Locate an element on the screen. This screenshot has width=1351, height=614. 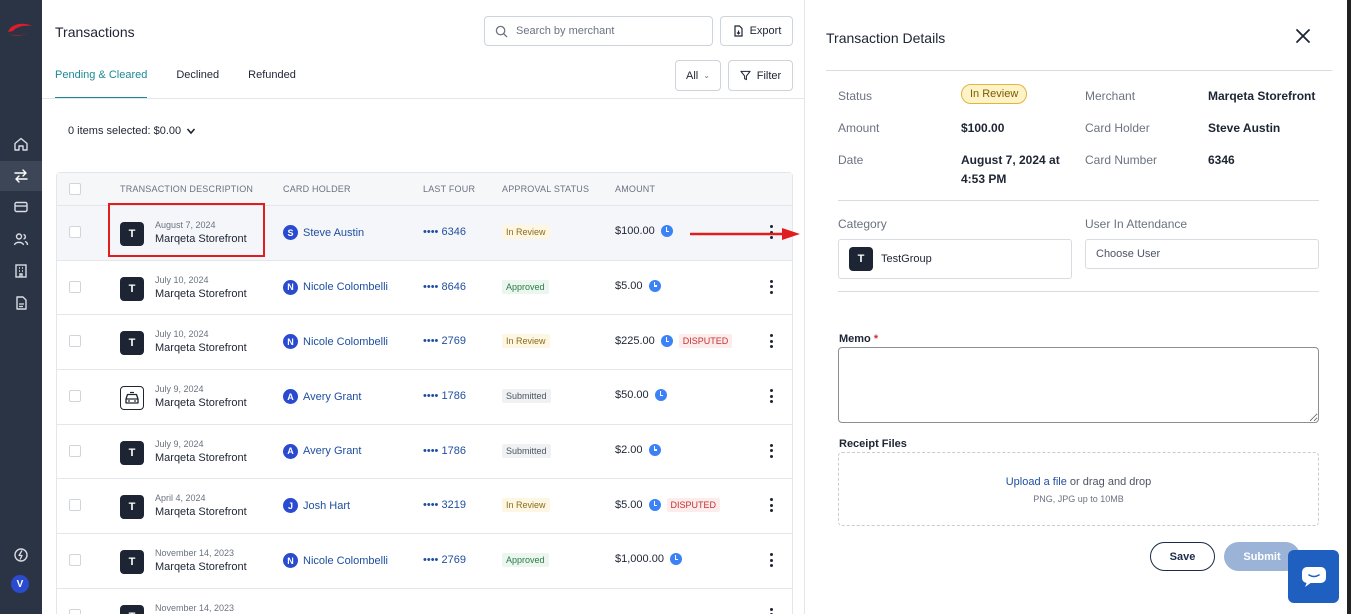
page-title: Transactions is located at coordinates (95, 32).